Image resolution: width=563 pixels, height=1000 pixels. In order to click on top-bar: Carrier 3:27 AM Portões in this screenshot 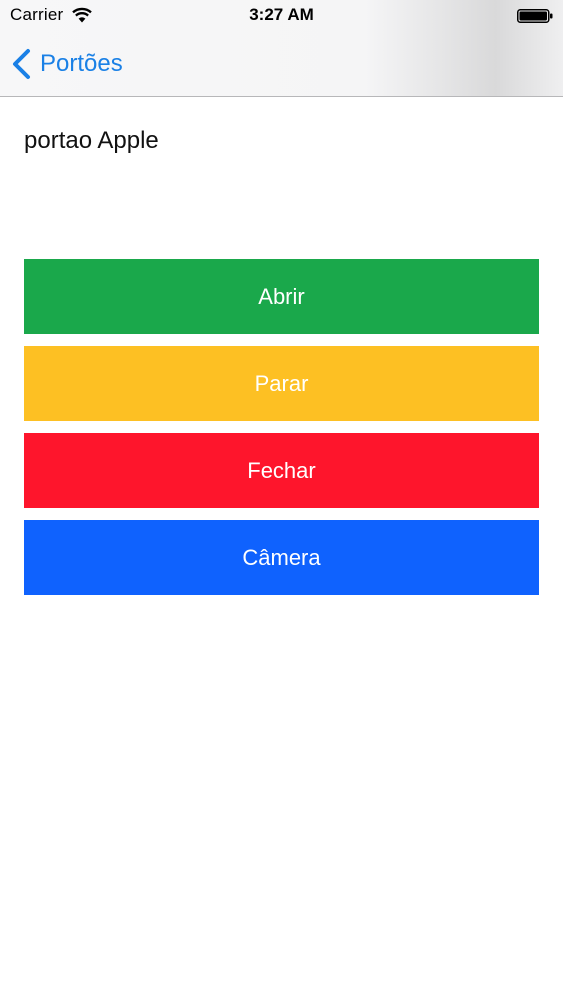, I will do `click(281, 48)`.